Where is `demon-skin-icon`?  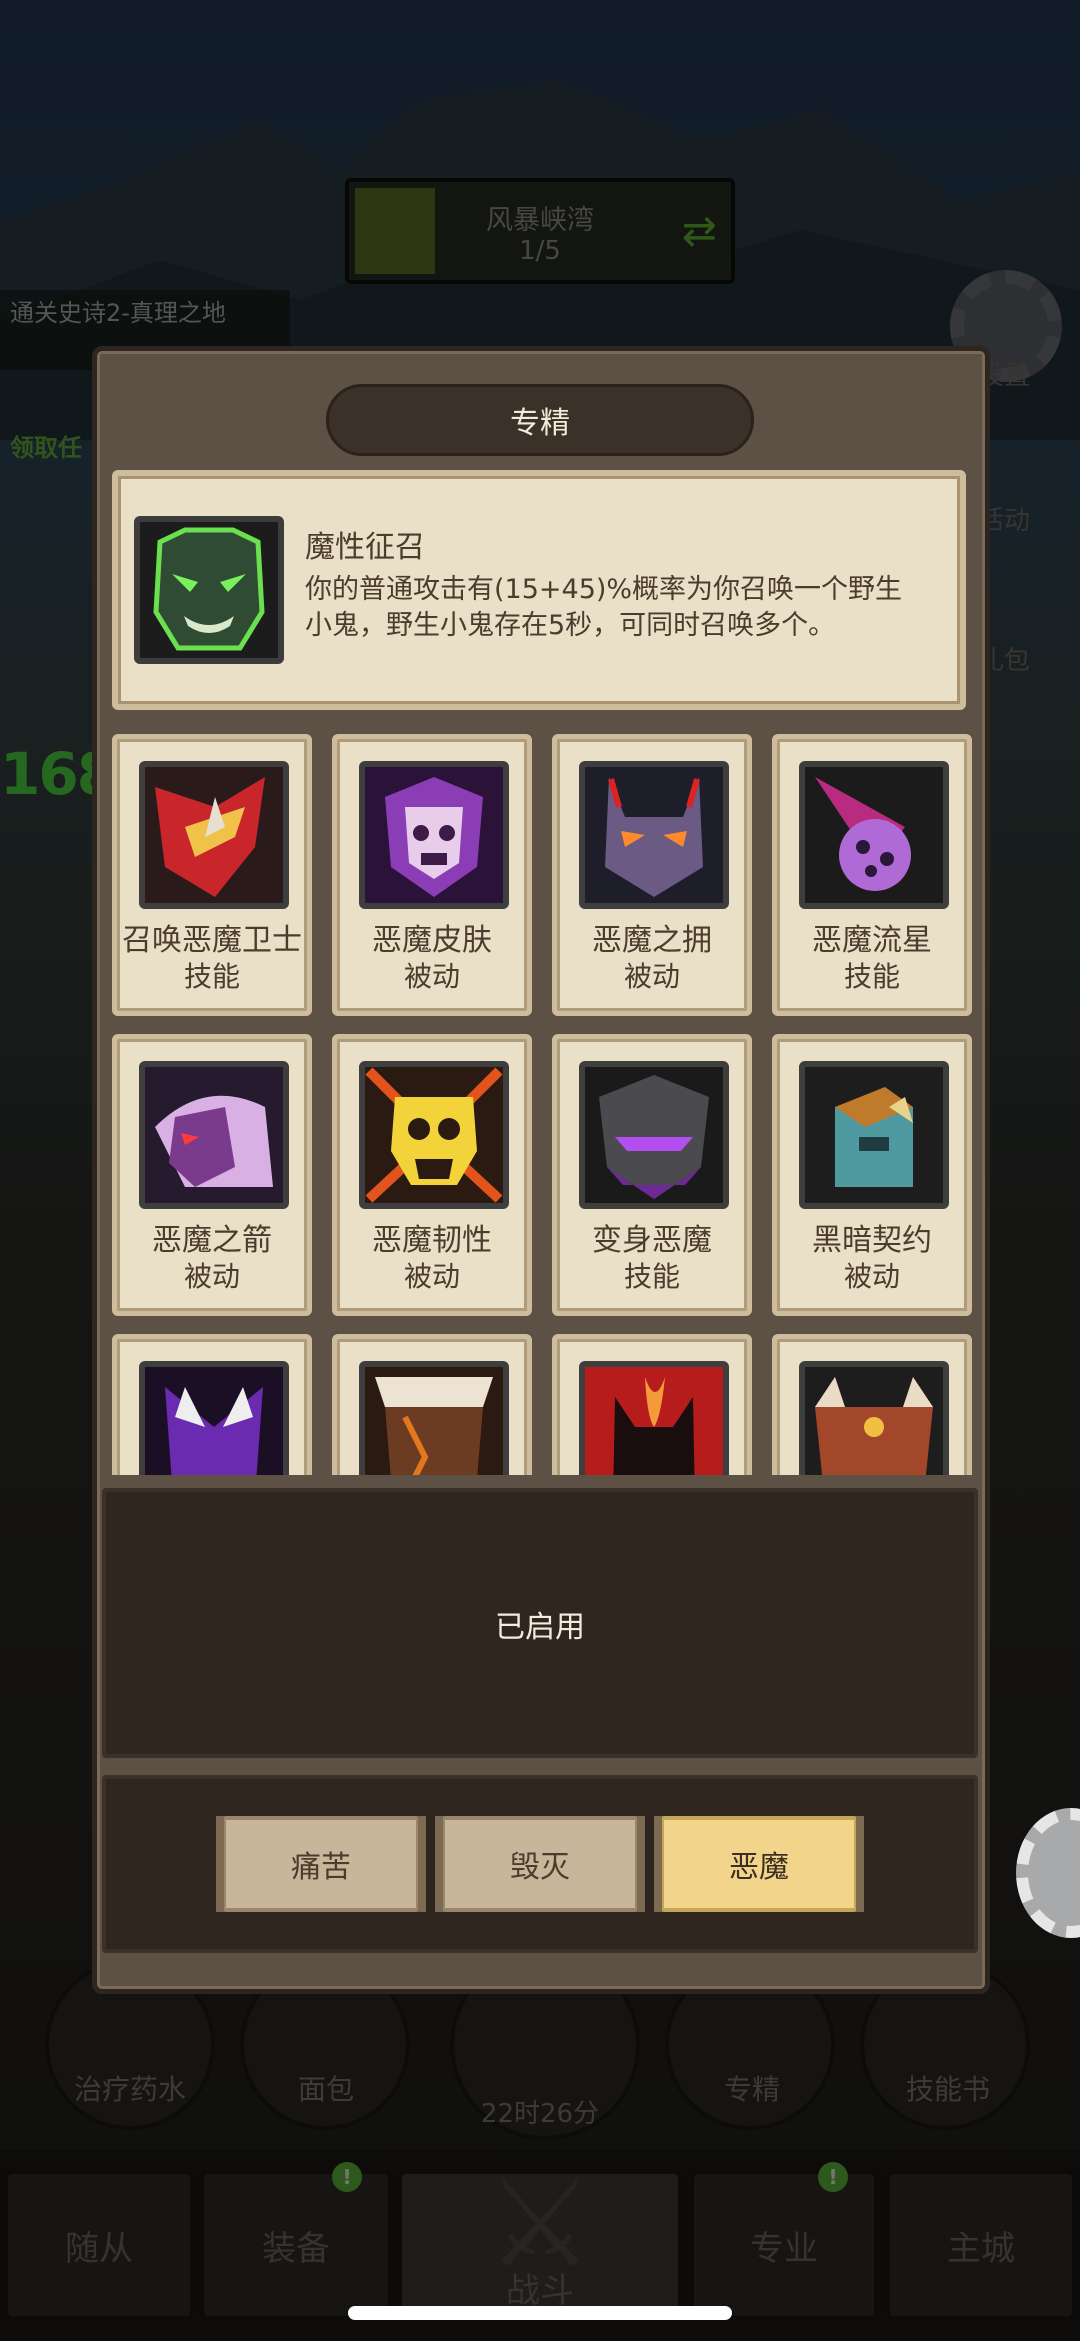 demon-skin-icon is located at coordinates (434, 835).